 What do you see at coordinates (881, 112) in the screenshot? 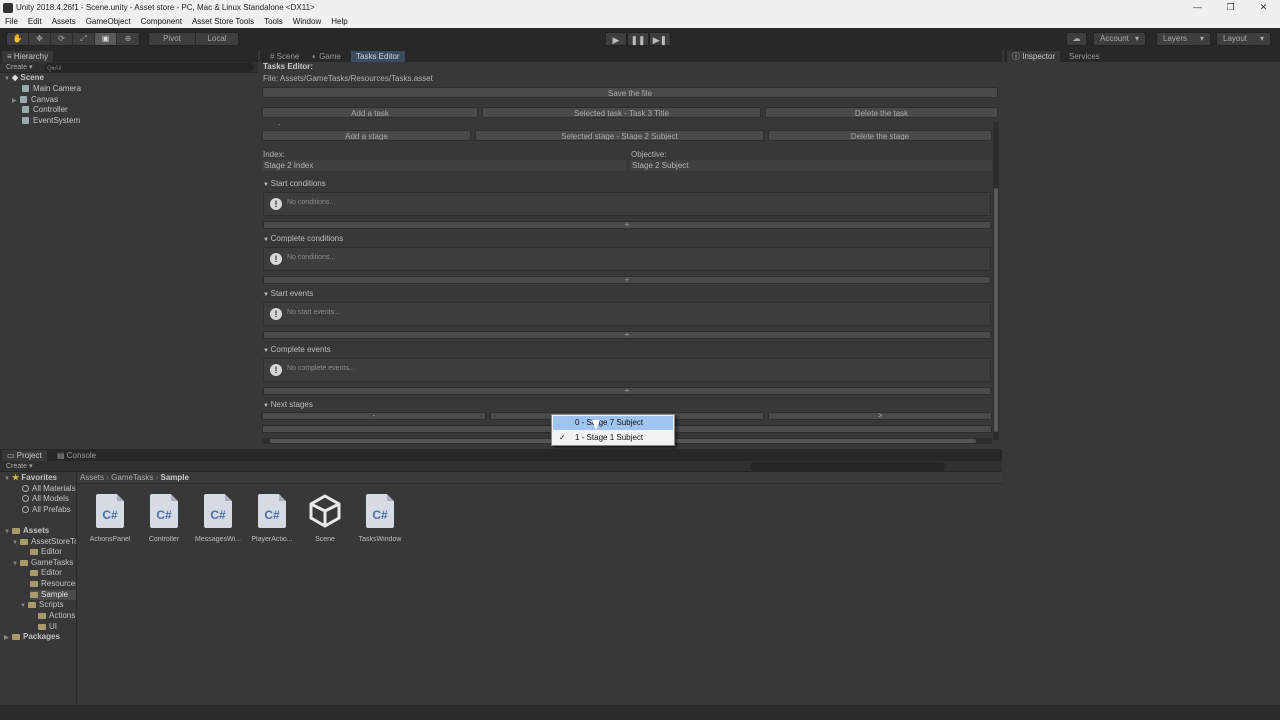
I see `delete-task-button: Delete the task` at bounding box center [881, 112].